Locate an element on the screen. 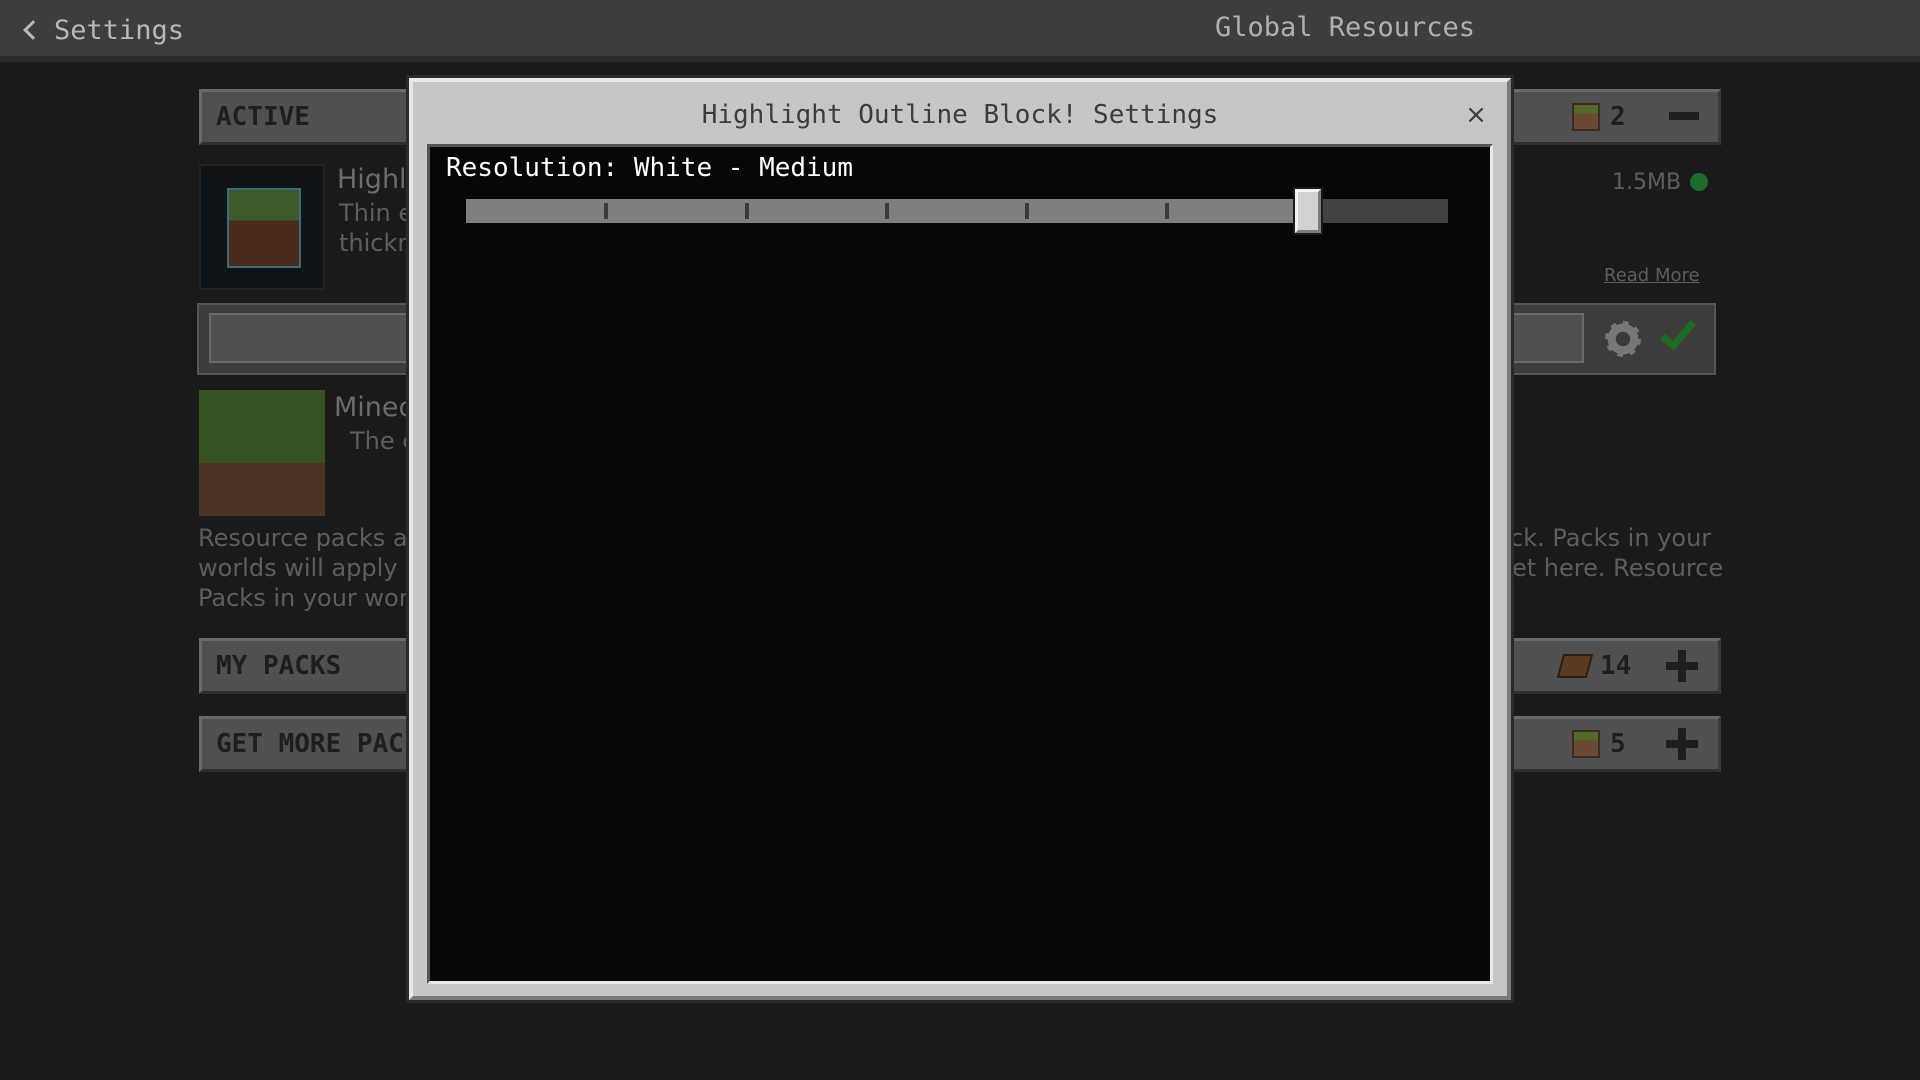  info-text-left-2: worlds will apply o is located at coordinates (309, 568).